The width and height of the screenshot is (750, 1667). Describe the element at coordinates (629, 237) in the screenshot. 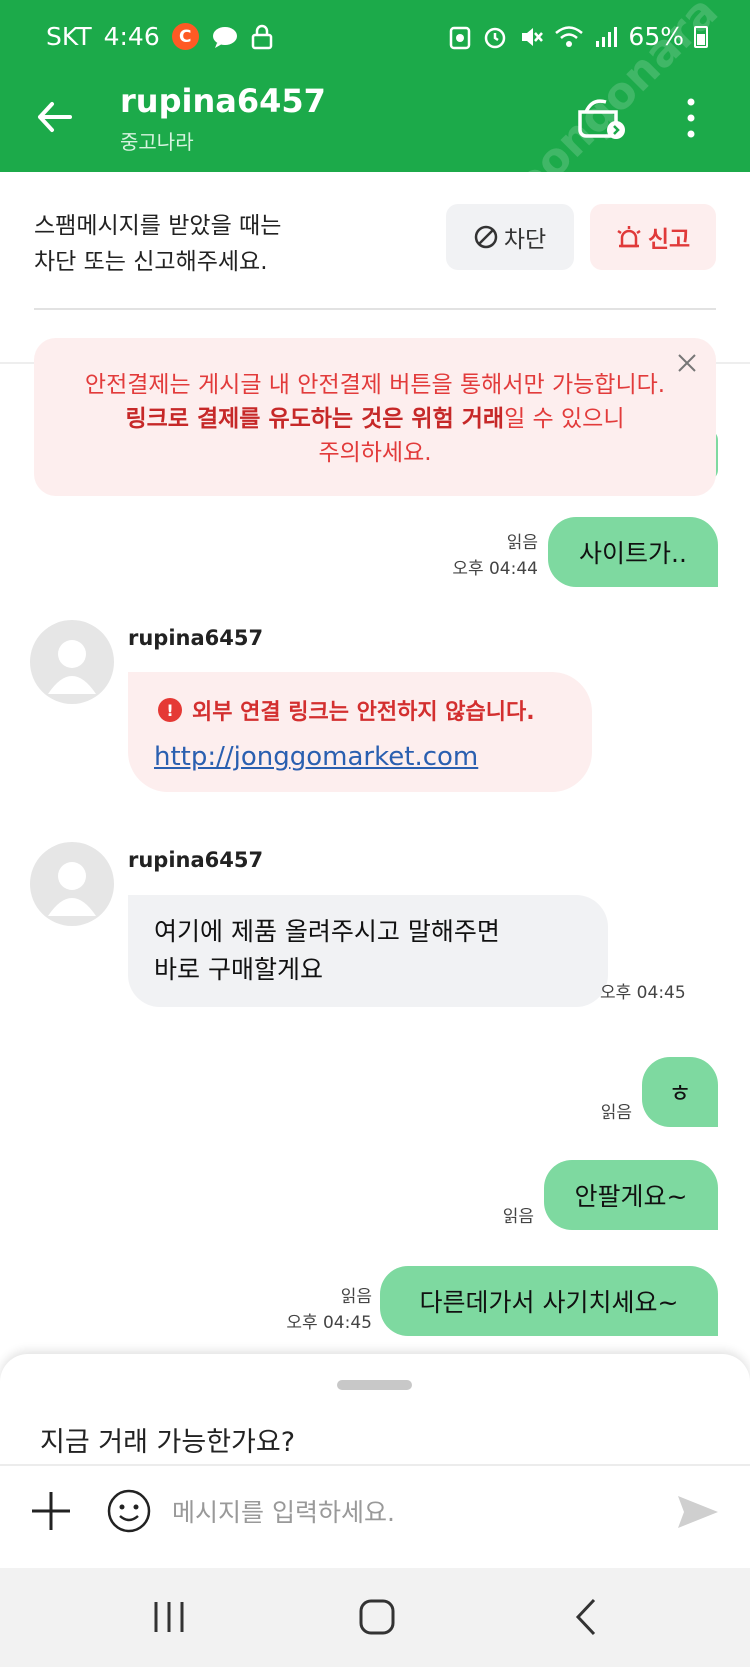

I see `siren-icon` at that location.